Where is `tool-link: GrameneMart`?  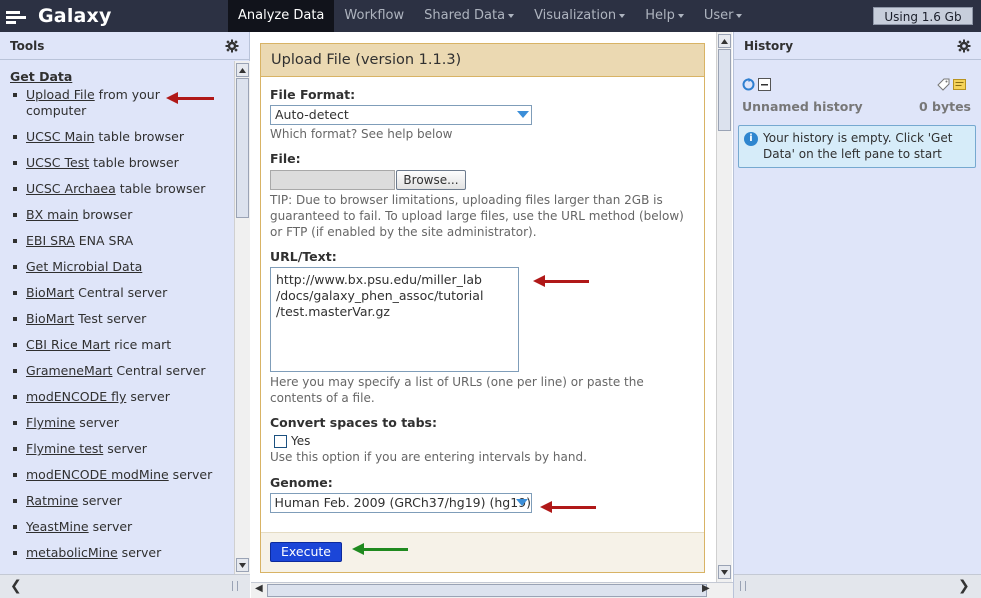
tool-link: GrameneMart is located at coordinates (69, 370).